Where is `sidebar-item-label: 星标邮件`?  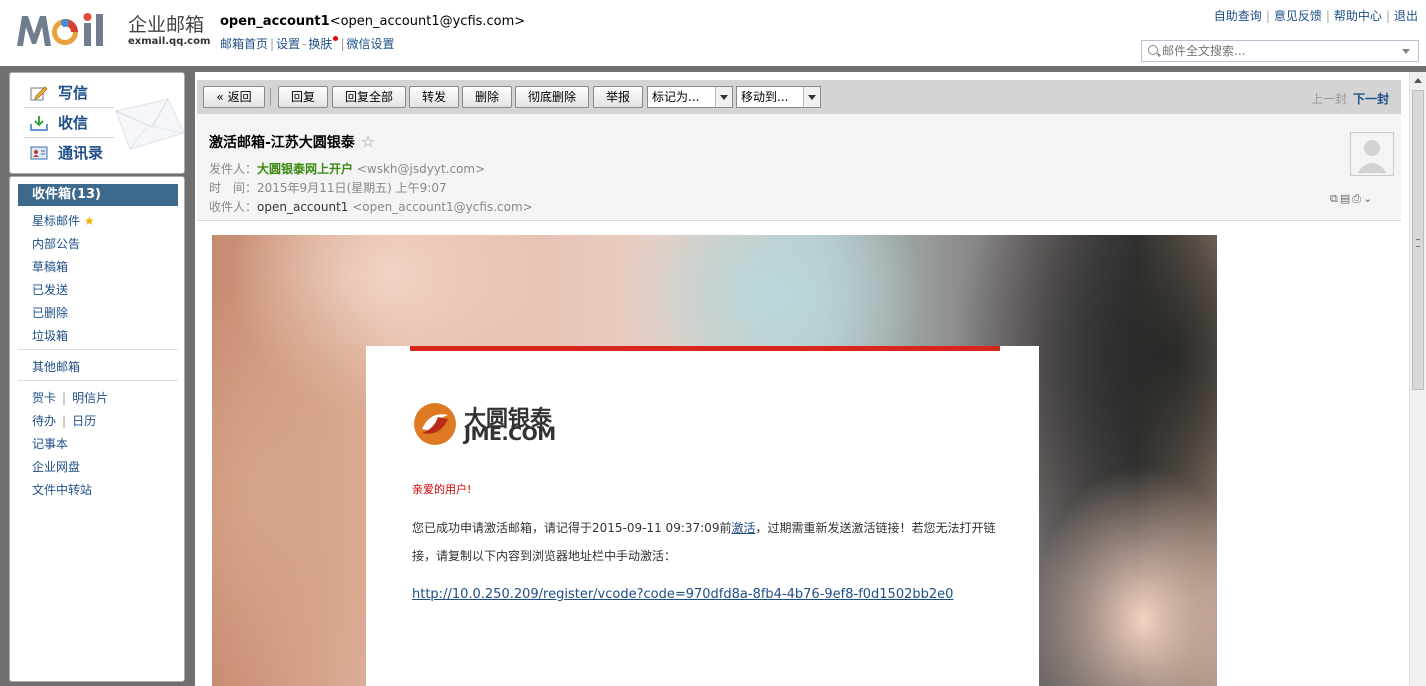 sidebar-item-label: 星标邮件 is located at coordinates (56, 221).